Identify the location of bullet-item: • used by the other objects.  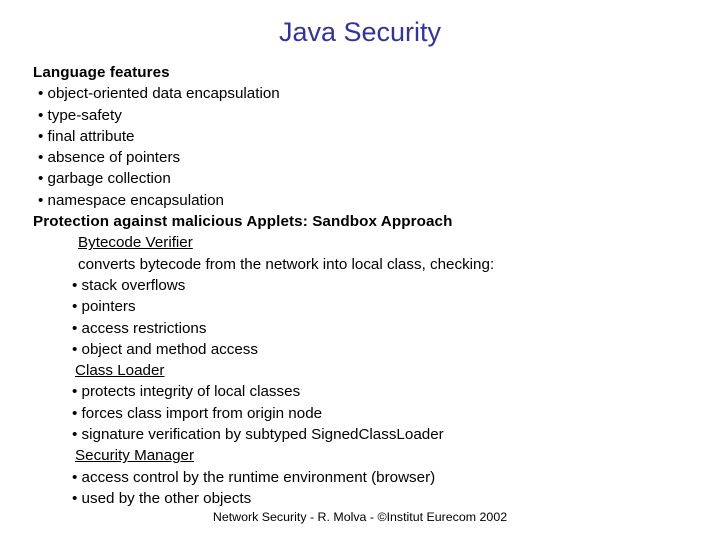
(162, 498).